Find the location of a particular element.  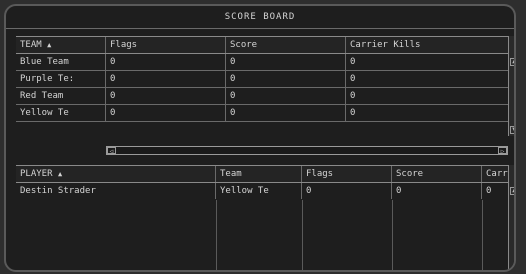

team-column-header: Team is located at coordinates (259, 174).